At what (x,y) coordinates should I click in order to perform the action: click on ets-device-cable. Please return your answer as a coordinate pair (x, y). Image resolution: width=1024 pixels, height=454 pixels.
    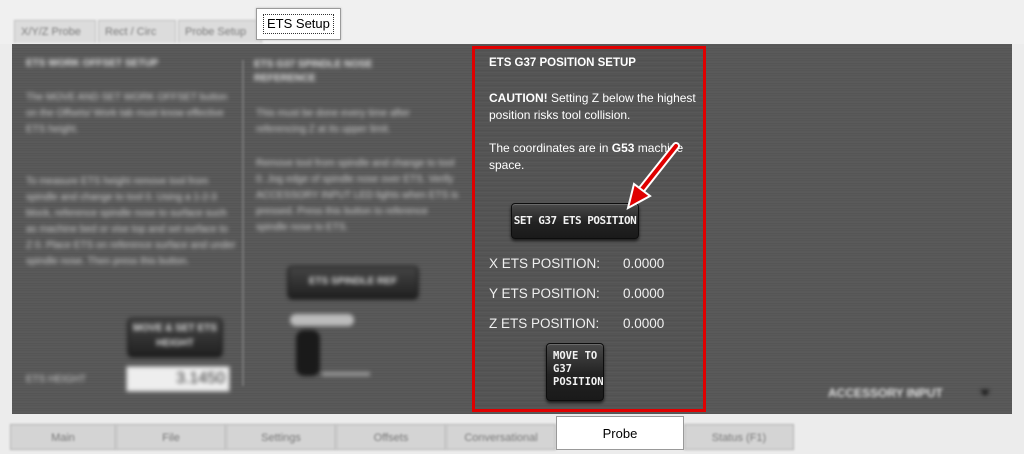
    Looking at the image, I should click on (346, 374).